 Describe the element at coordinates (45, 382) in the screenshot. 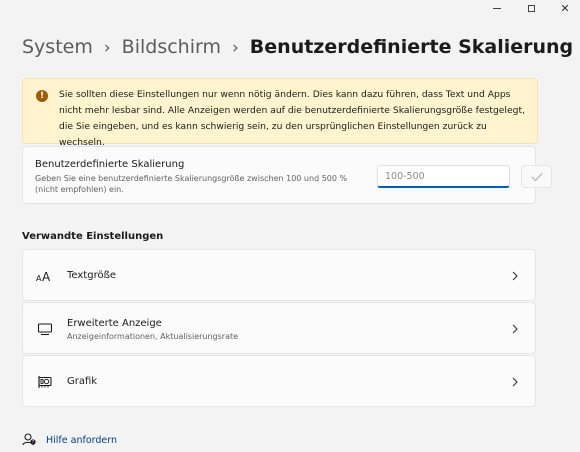

I see `graphics-card-icon` at that location.